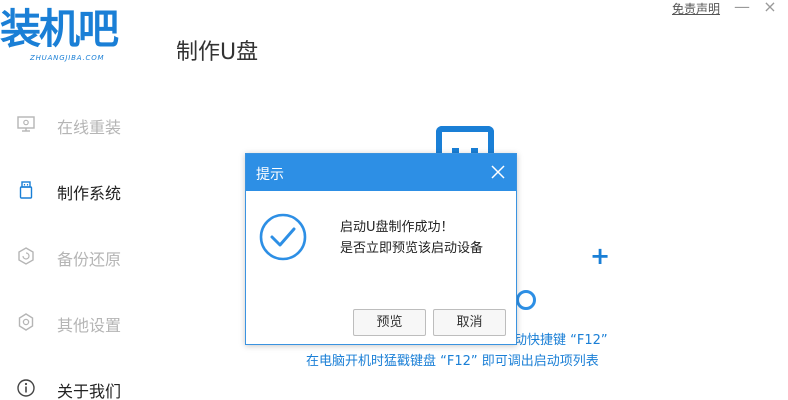 Image resolution: width=788 pixels, height=400 pixels. What do you see at coordinates (270, 175) in the screenshot?
I see `dialog-title: 提示` at bounding box center [270, 175].